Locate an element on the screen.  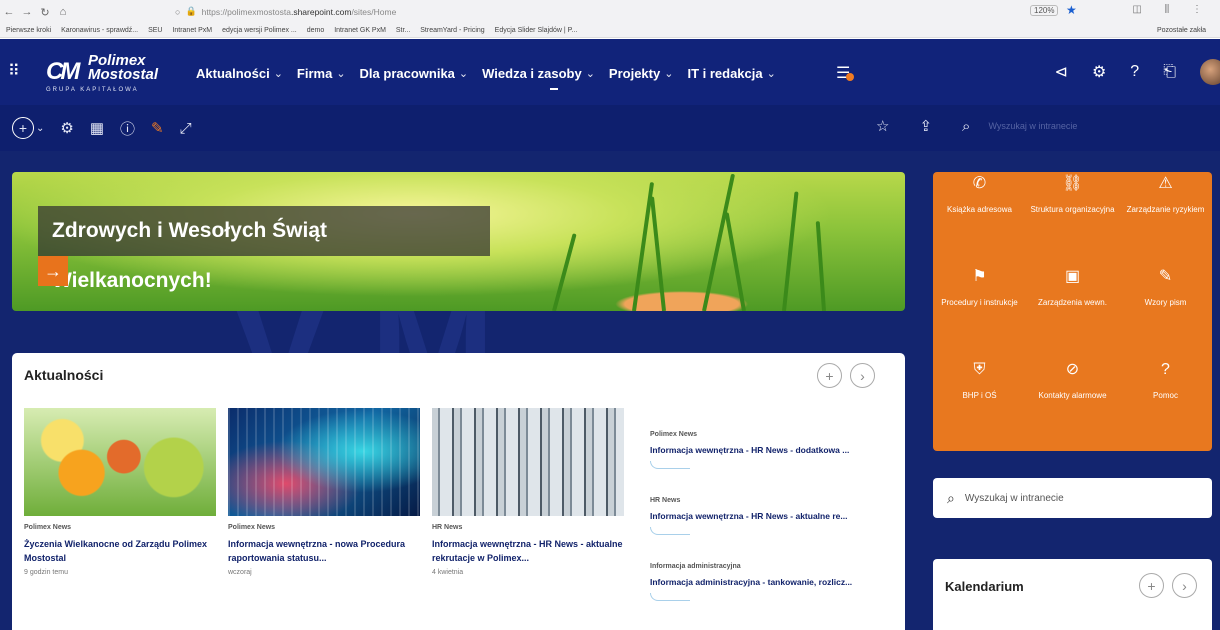
new-add-icon: + is located at coordinates (23, 128).